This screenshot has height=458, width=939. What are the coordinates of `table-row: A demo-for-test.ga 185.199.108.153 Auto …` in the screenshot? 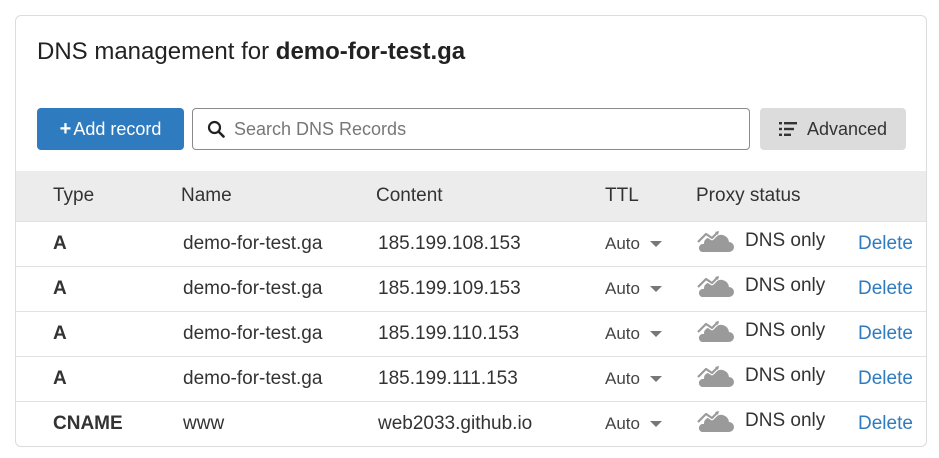 It's located at (471, 244).